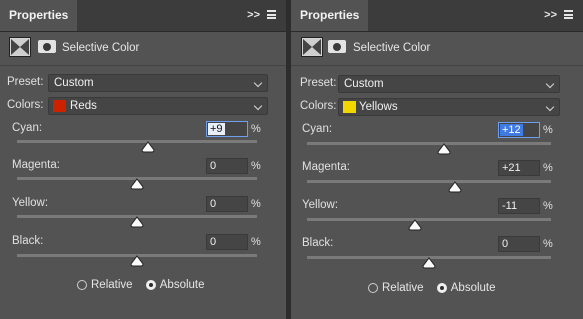 The width and height of the screenshot is (583, 319). What do you see at coordinates (227, 204) in the screenshot?
I see `yellow-input: 0` at bounding box center [227, 204].